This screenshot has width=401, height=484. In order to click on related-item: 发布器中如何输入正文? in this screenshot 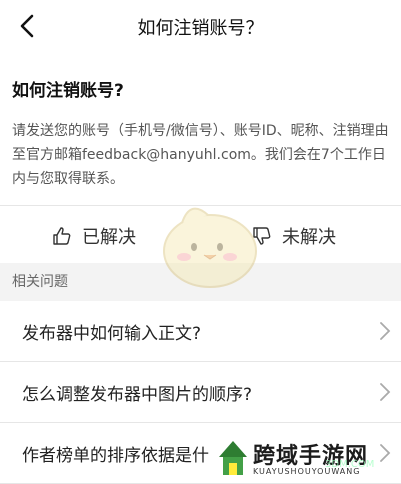, I will do `click(200, 331)`.